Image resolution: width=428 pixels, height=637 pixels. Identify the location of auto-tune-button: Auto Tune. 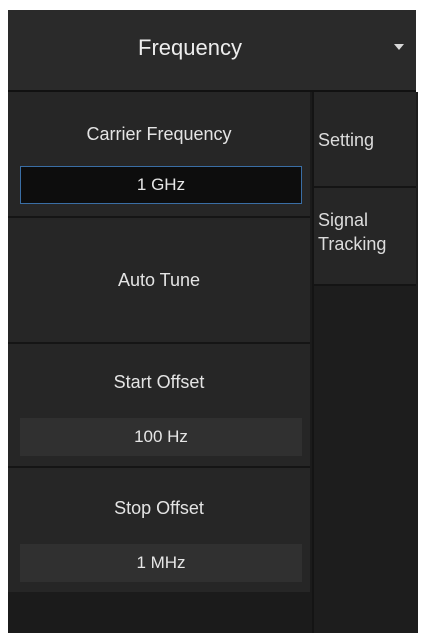
(159, 281).